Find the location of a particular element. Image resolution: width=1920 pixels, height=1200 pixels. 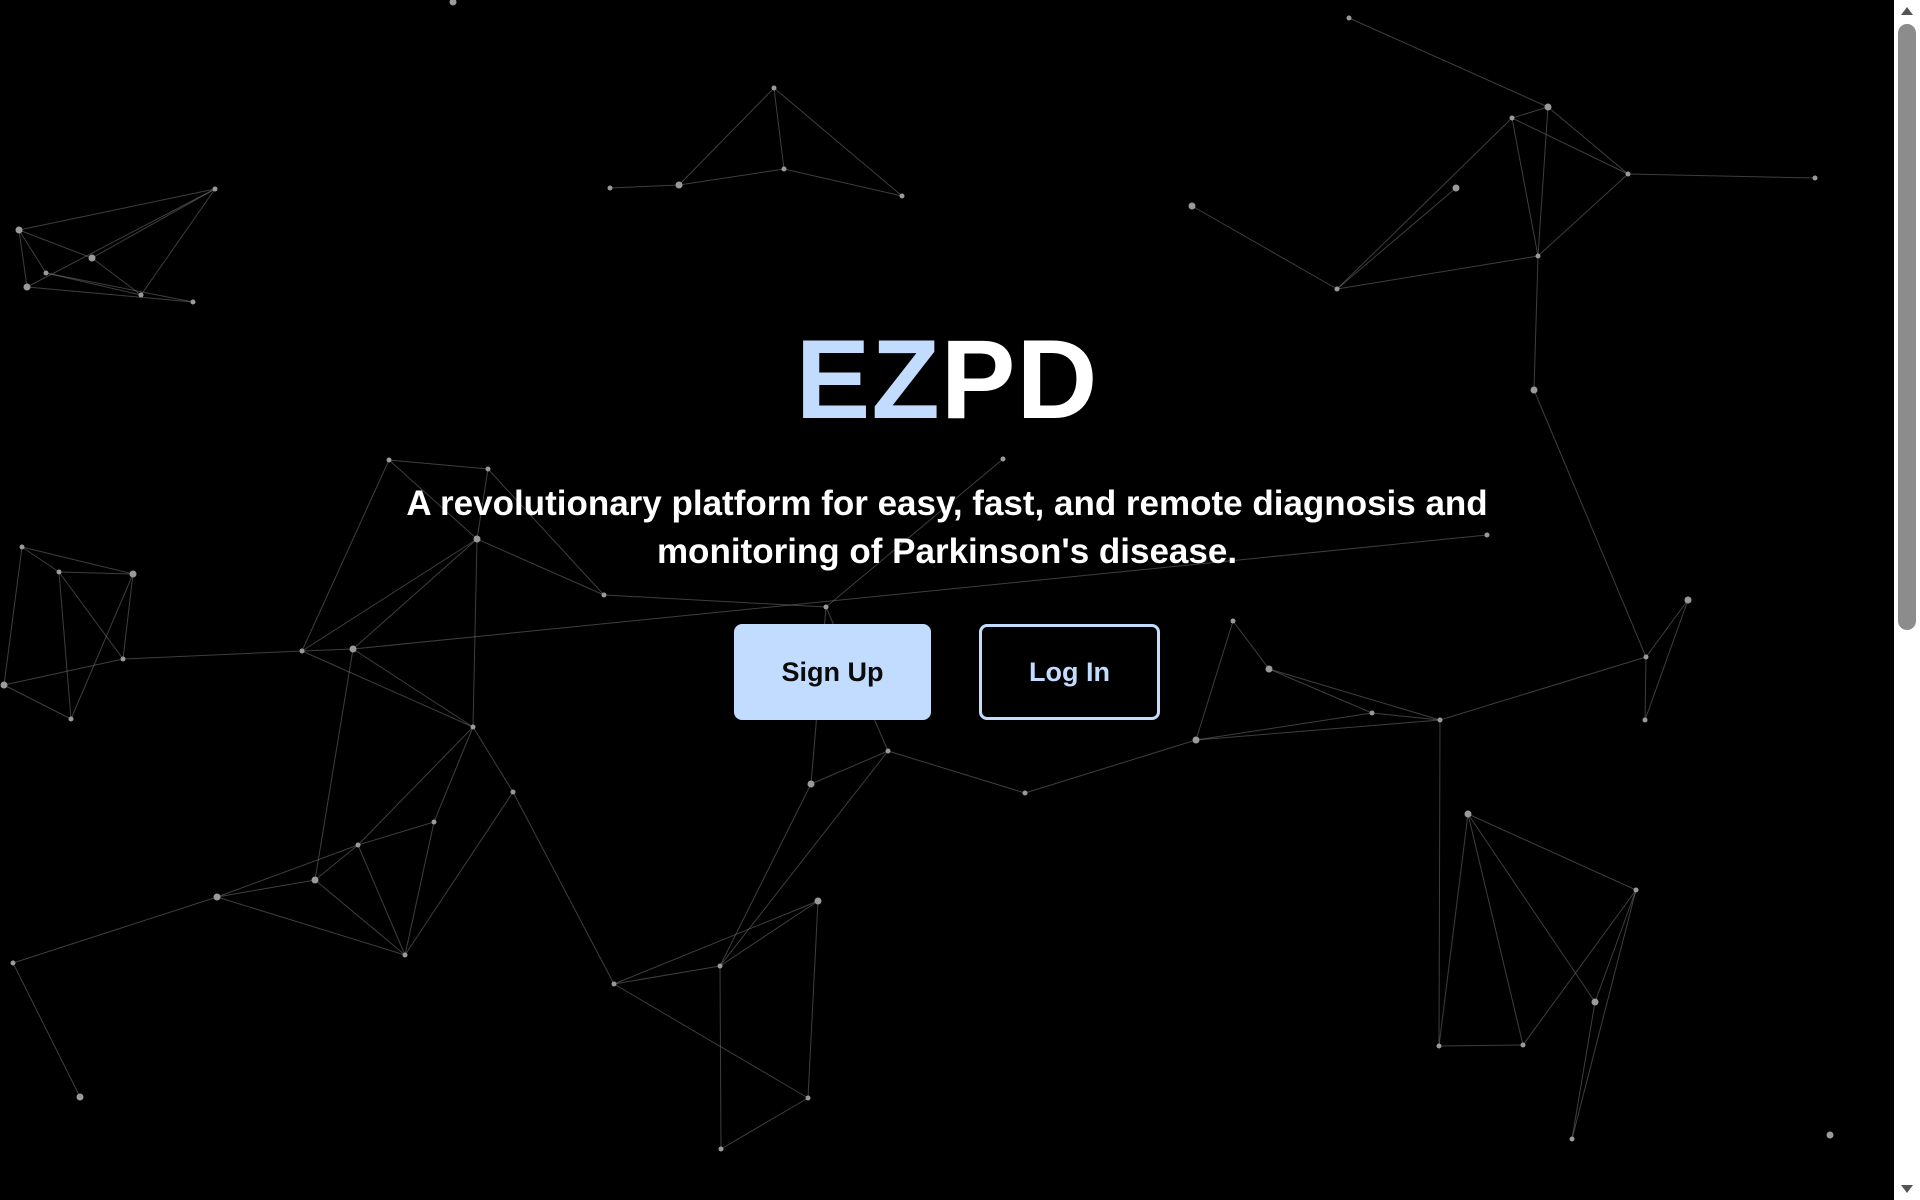

brand-title: EZPD is located at coordinates (947, 380).